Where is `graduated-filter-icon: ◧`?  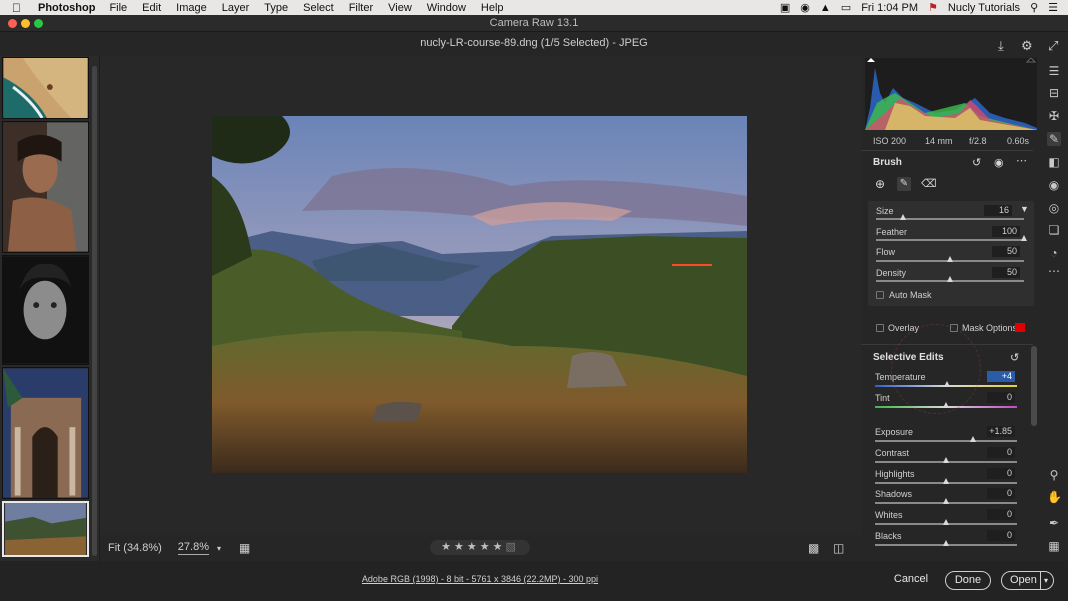
graduated-filter-icon: ◧ is located at coordinates (1054, 162).